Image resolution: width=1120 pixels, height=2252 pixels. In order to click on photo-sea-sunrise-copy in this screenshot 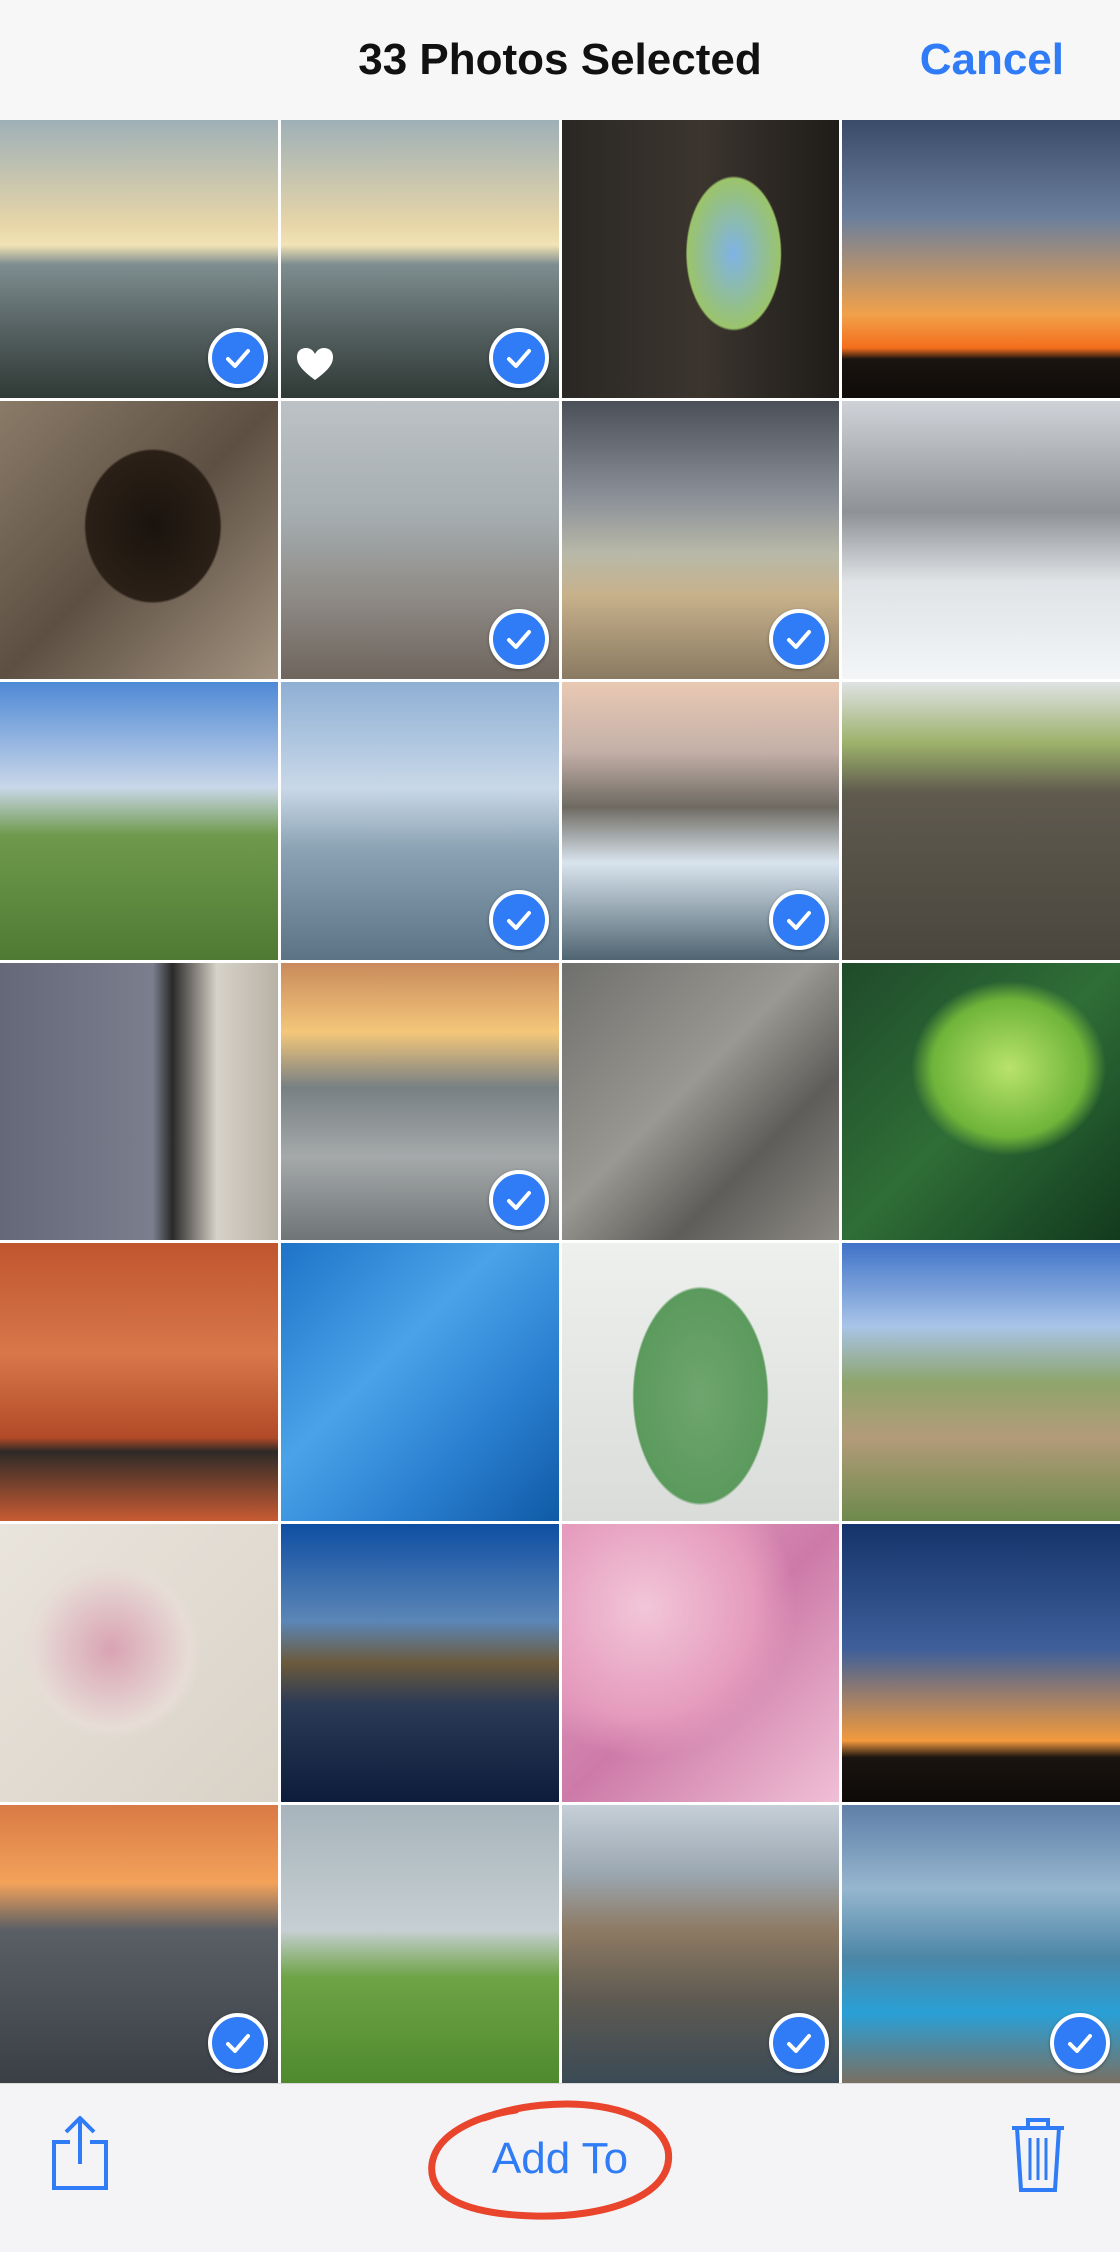, I will do `click(419, 259)`.